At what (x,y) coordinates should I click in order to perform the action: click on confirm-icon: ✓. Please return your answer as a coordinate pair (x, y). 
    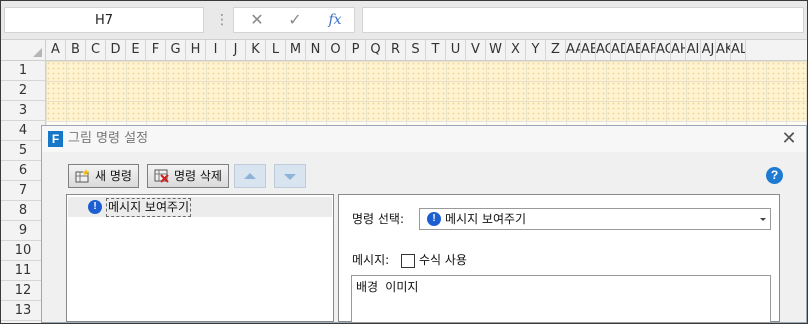
    Looking at the image, I should click on (295, 20).